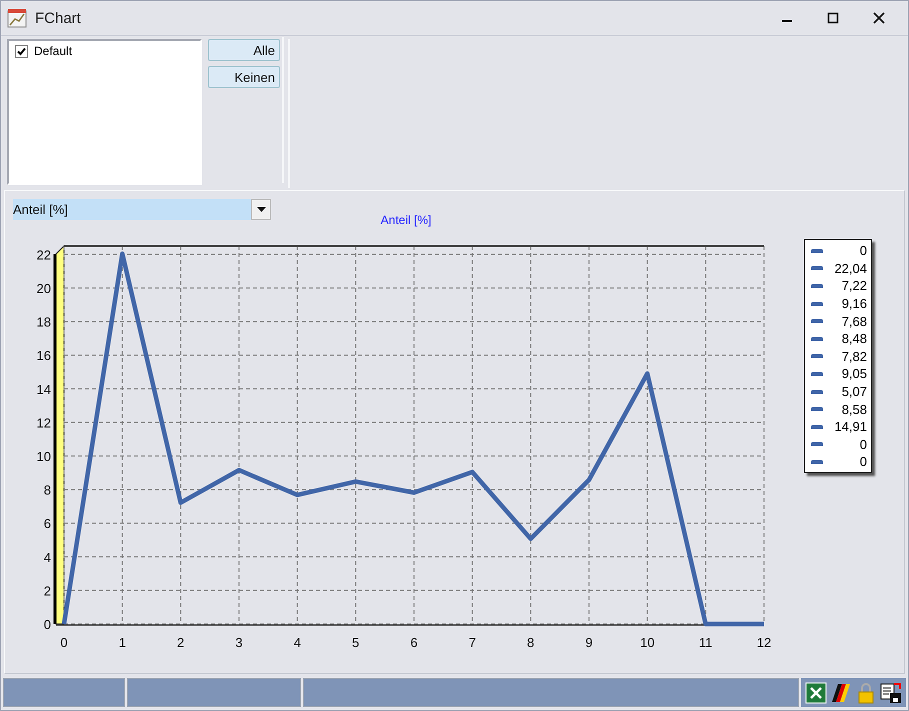 Image resolution: width=909 pixels, height=711 pixels. I want to click on y-tick-label: 12, so click(43, 422).